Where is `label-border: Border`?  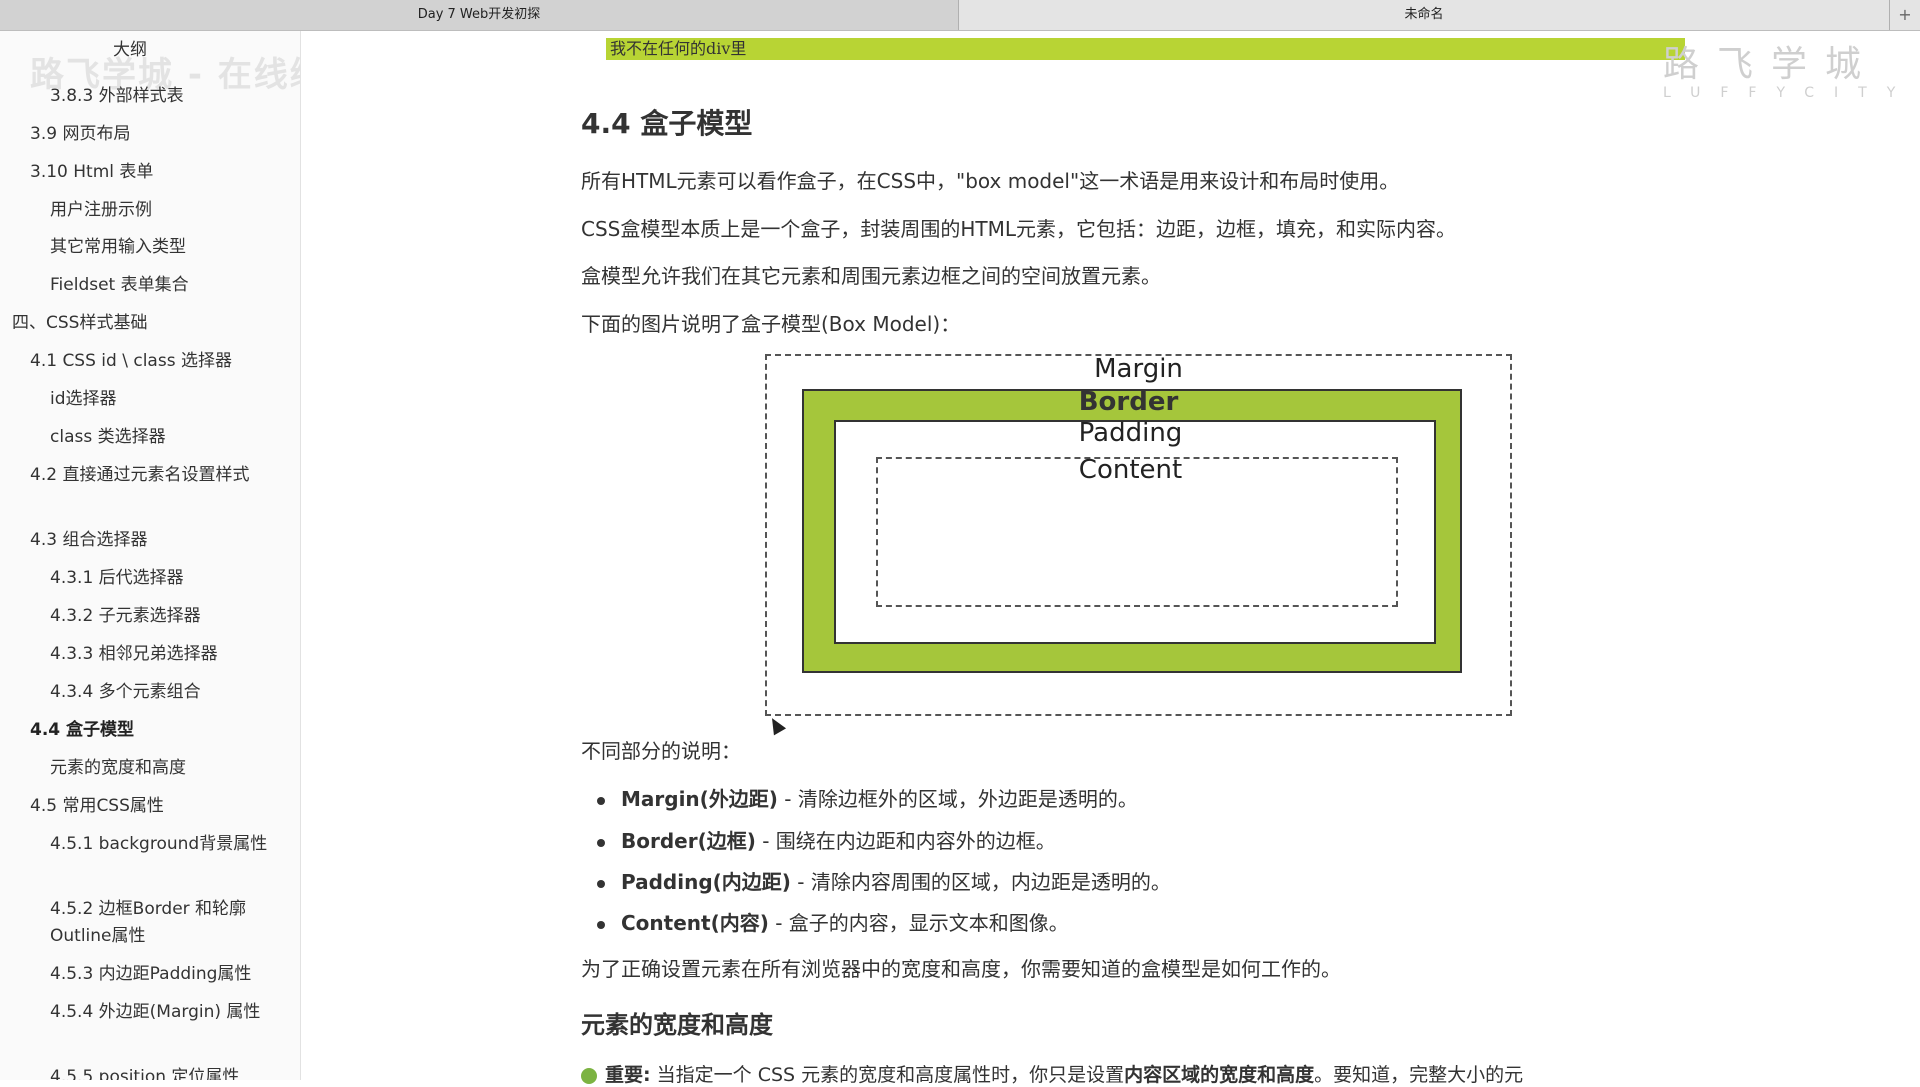 label-border: Border is located at coordinates (1128, 402).